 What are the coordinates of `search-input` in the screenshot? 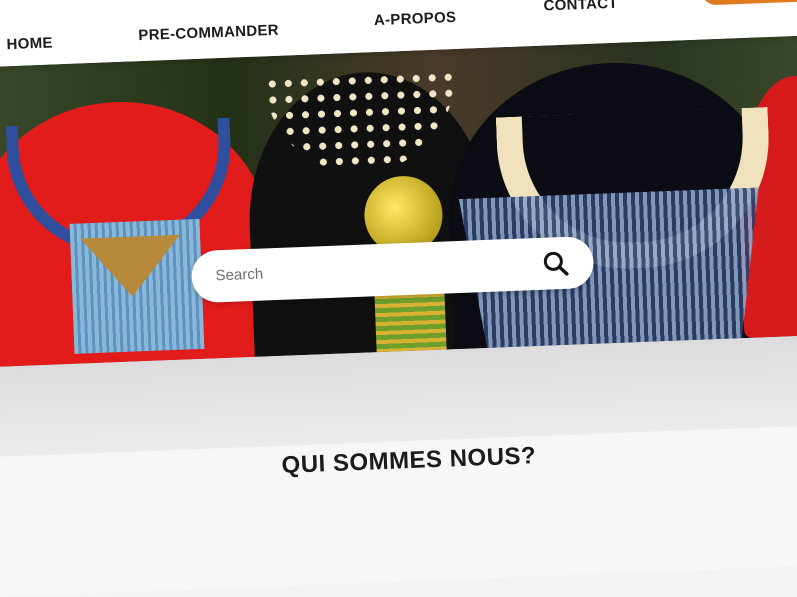 It's located at (365, 270).